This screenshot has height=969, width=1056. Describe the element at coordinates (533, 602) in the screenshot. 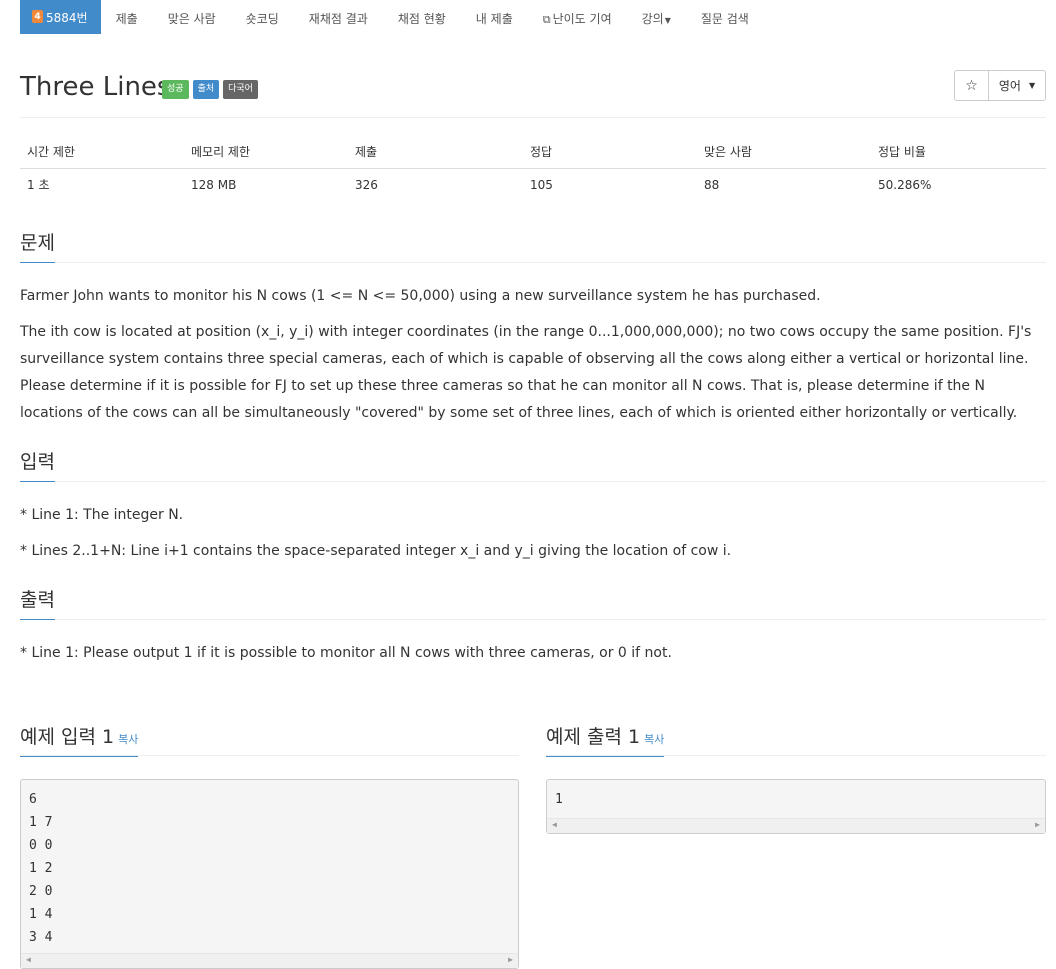

I see `output-header: 출력` at that location.